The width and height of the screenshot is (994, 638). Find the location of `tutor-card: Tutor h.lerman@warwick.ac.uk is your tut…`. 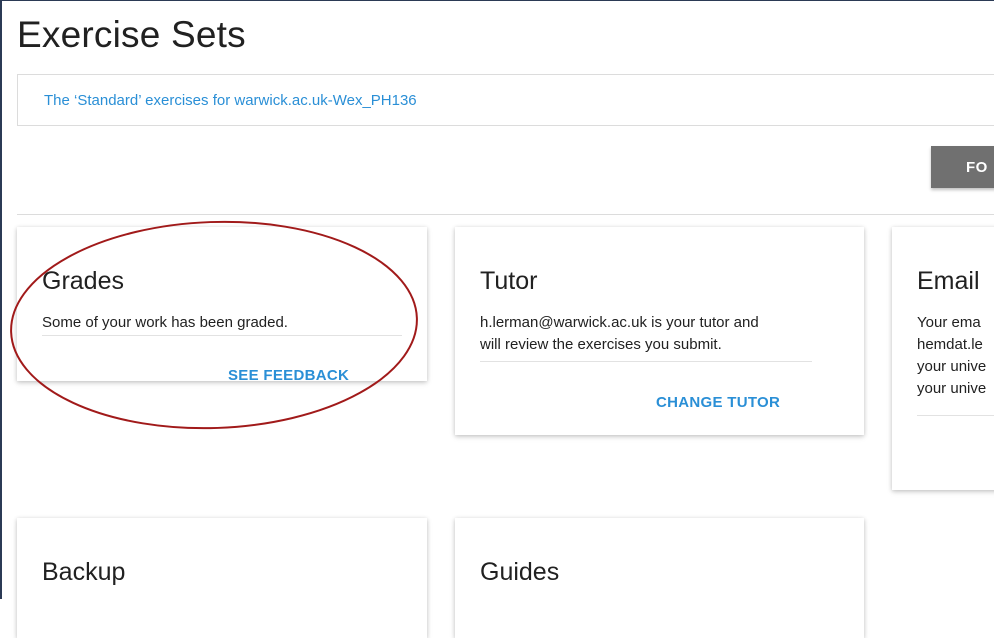

tutor-card: Tutor h.lerman@warwick.ac.uk is your tut… is located at coordinates (659, 331).